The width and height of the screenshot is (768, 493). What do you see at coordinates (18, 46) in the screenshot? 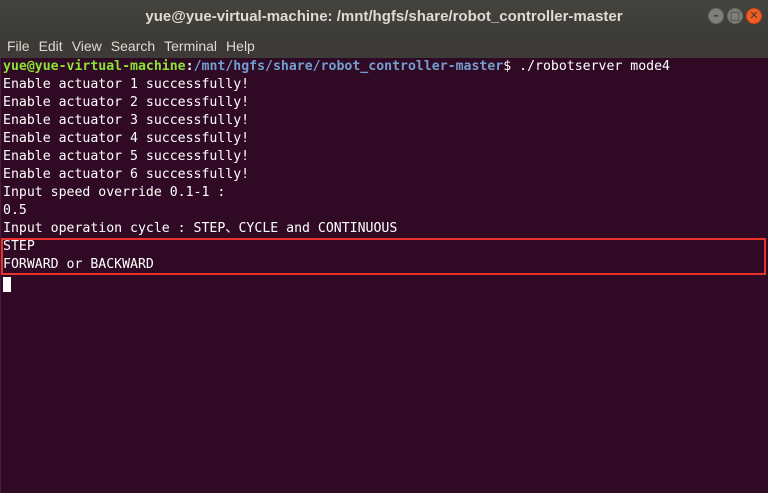
I see `menu-file: File` at bounding box center [18, 46].